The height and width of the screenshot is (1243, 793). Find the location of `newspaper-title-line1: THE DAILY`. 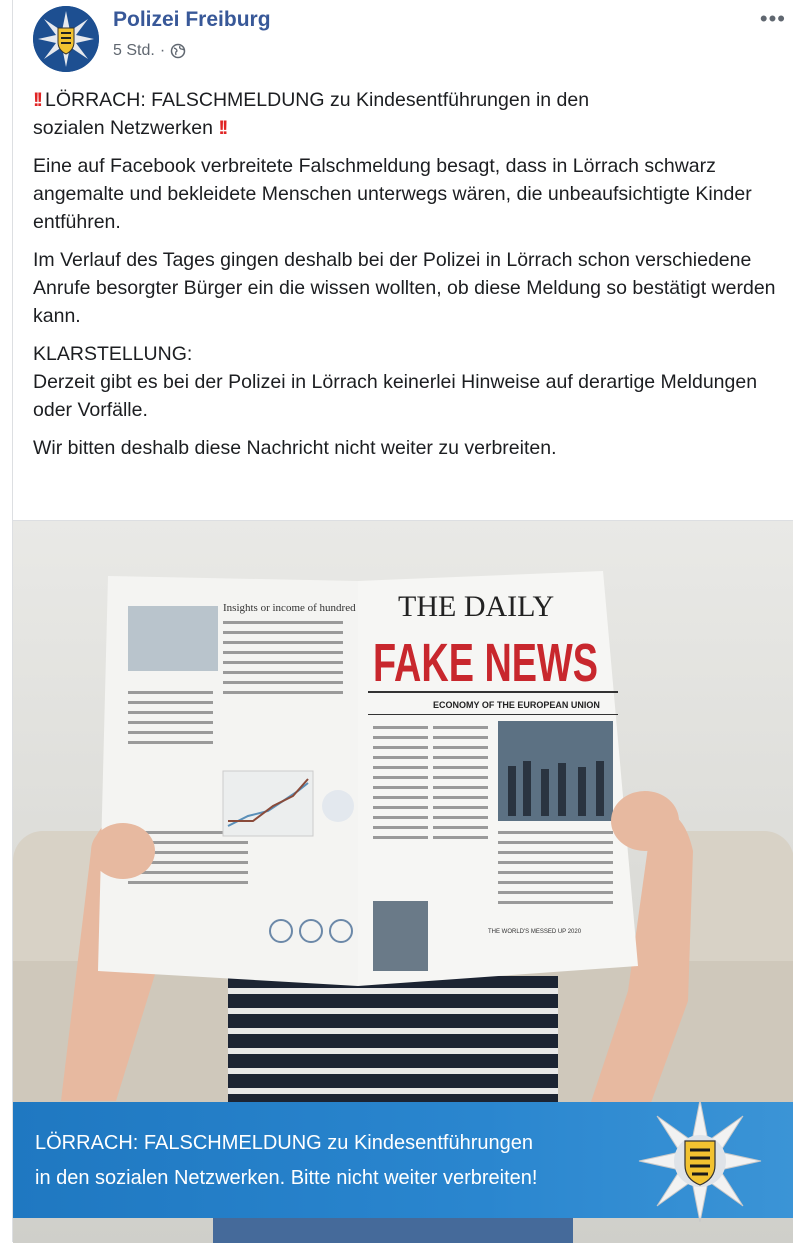

newspaper-title-line1: THE DAILY is located at coordinates (476, 606).